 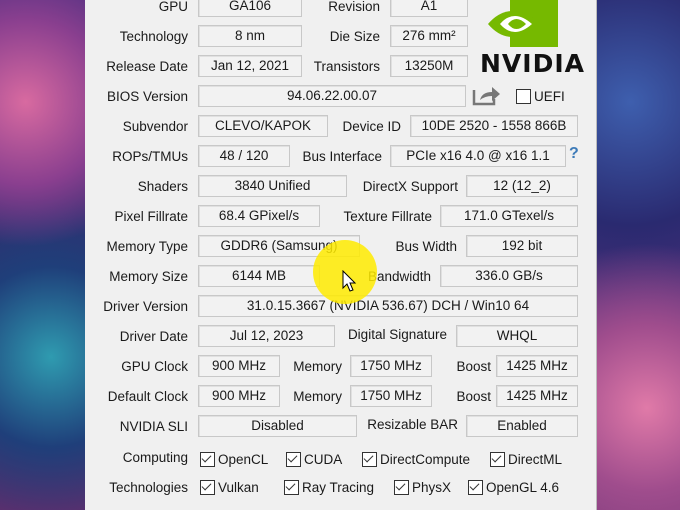 I want to click on share-bios-icon, so click(x=487, y=95).